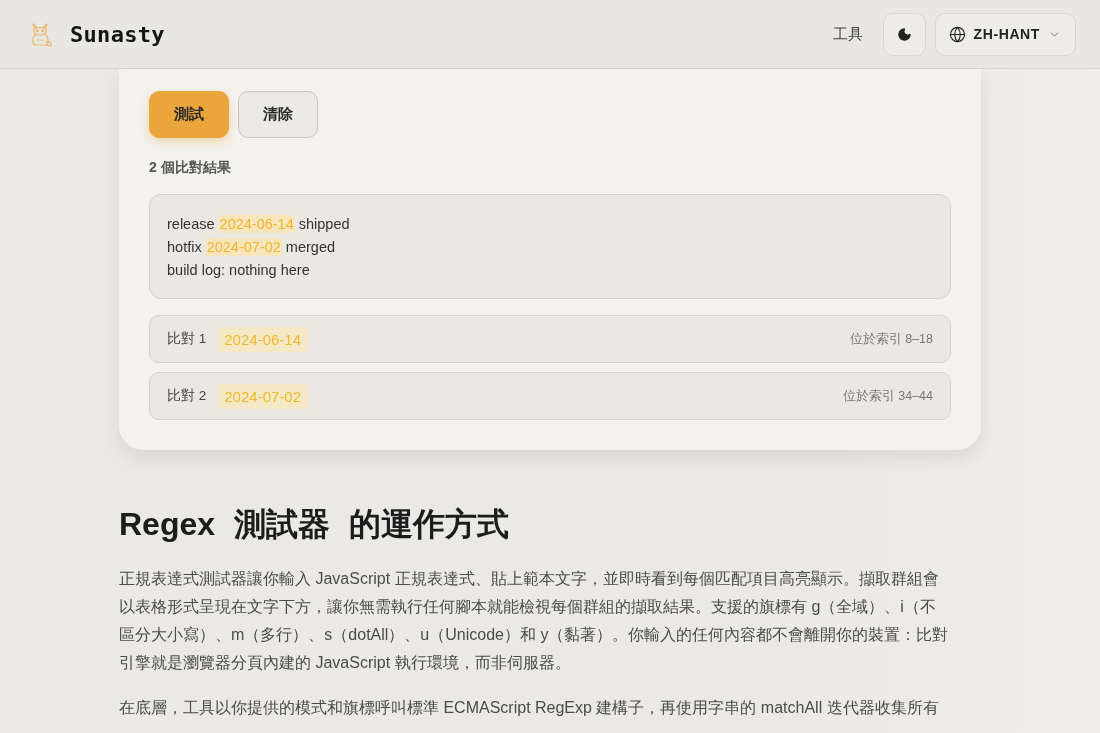 Image resolution: width=1100 pixels, height=733 pixels. Describe the element at coordinates (190, 167) in the screenshot. I see `result-count: 2 個比對結果` at that location.